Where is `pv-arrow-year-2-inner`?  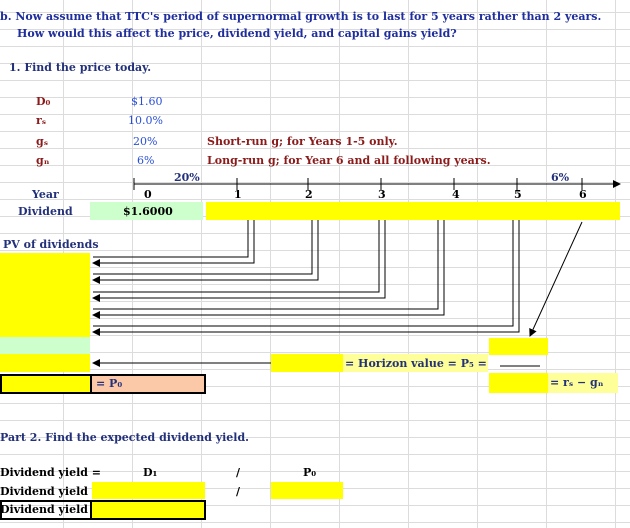
pv-arrow-year-2-inner is located at coordinates (203, 247).